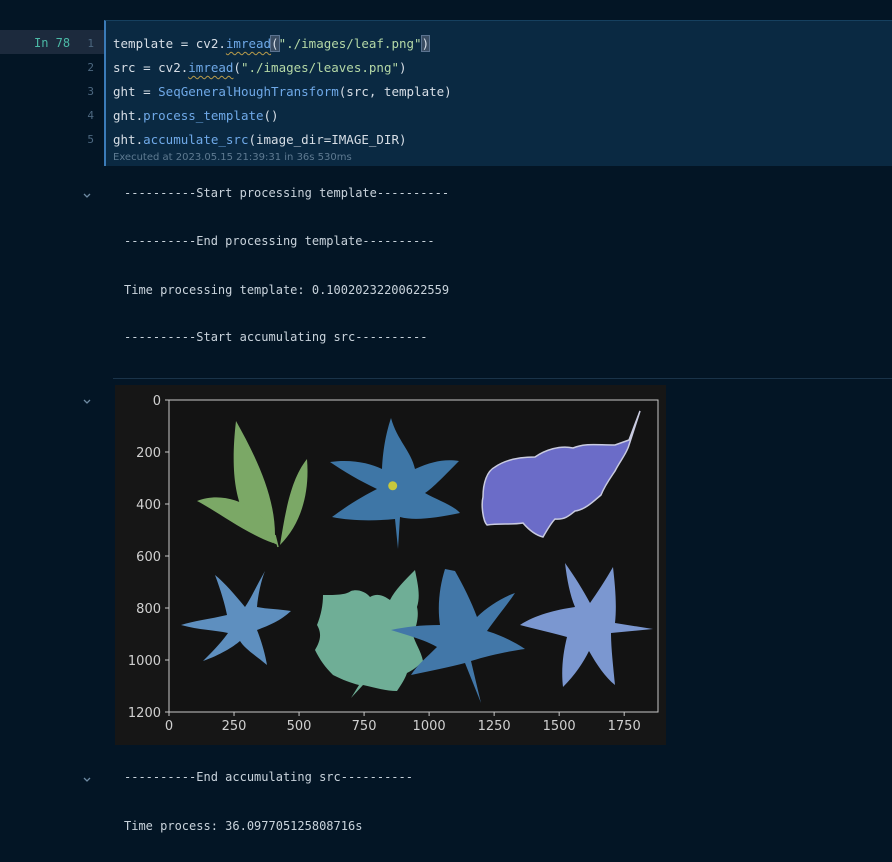 This screenshot has width=892, height=862. Describe the element at coordinates (196, 115) in the screenshot. I see `code-line: ght.process_template()` at that location.